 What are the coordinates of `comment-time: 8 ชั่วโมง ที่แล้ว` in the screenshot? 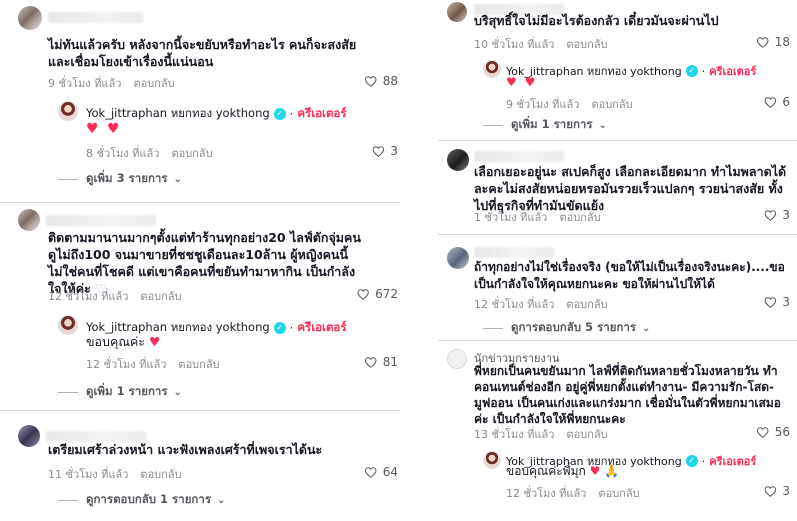 It's located at (123, 153).